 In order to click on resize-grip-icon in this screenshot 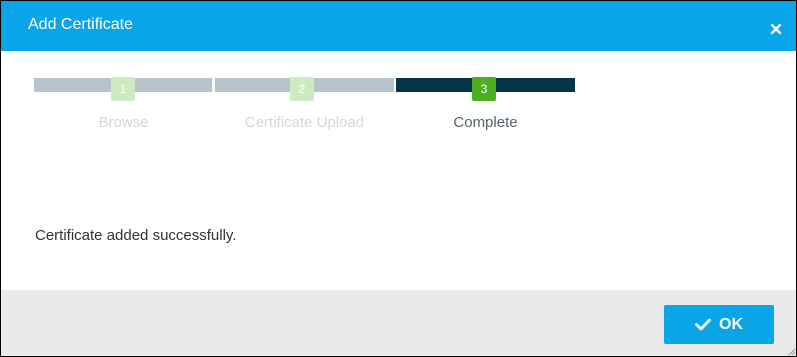, I will do `click(791, 351)`.